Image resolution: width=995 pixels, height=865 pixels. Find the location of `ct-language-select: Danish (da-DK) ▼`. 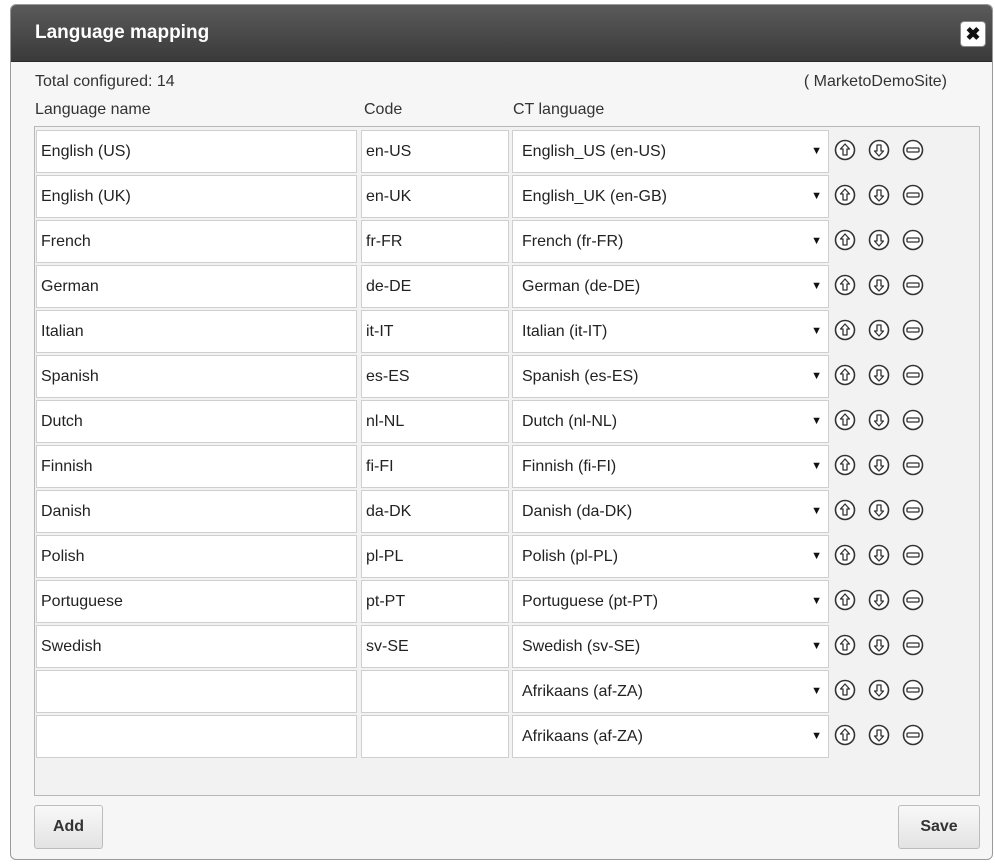

ct-language-select: Danish (da-DK) ▼ is located at coordinates (670, 511).